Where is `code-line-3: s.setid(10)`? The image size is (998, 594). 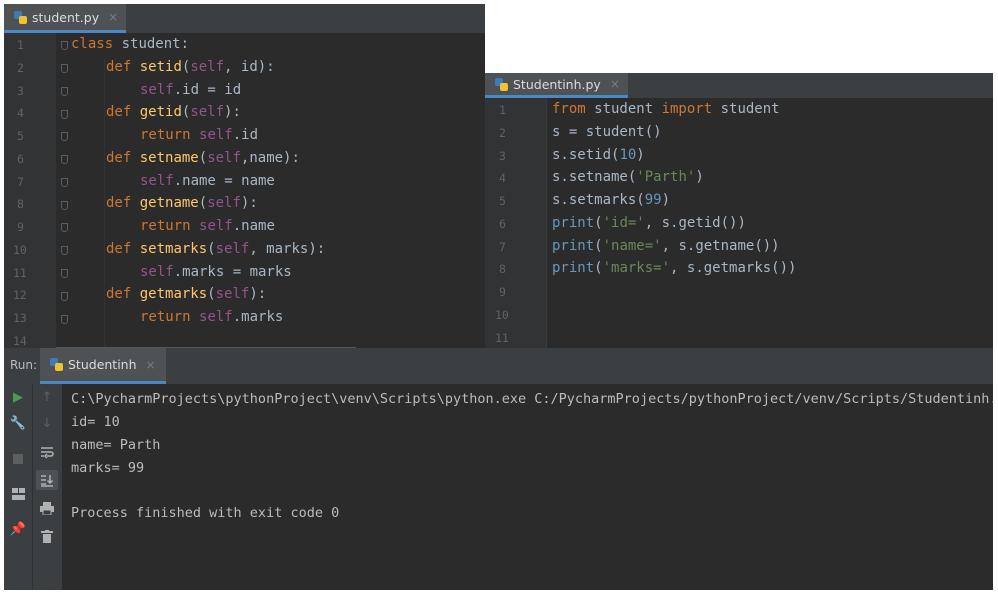 code-line-3: s.setid(10) is located at coordinates (598, 155).